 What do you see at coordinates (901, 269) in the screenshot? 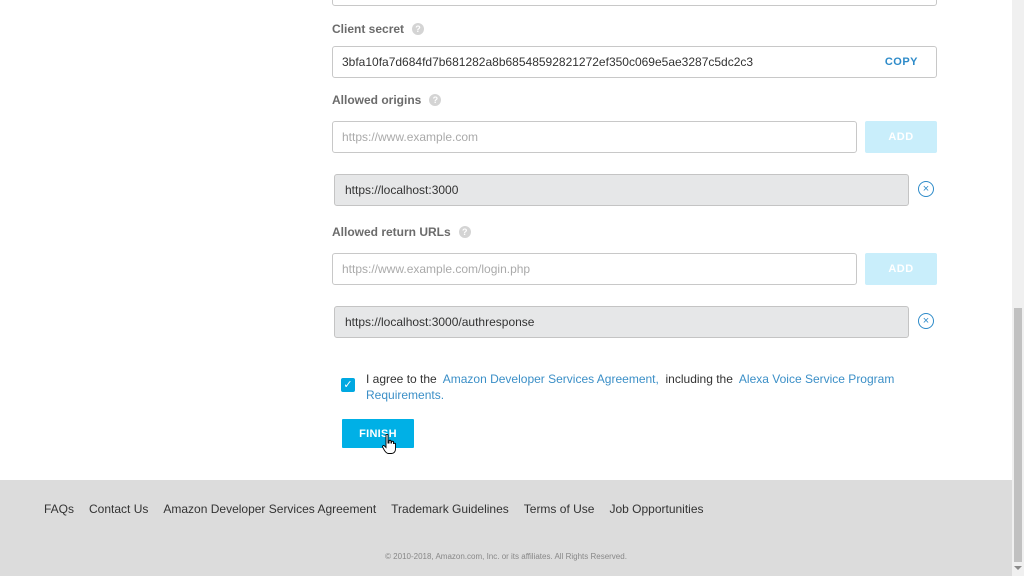
I see `add-return-url-button: ADD` at bounding box center [901, 269].